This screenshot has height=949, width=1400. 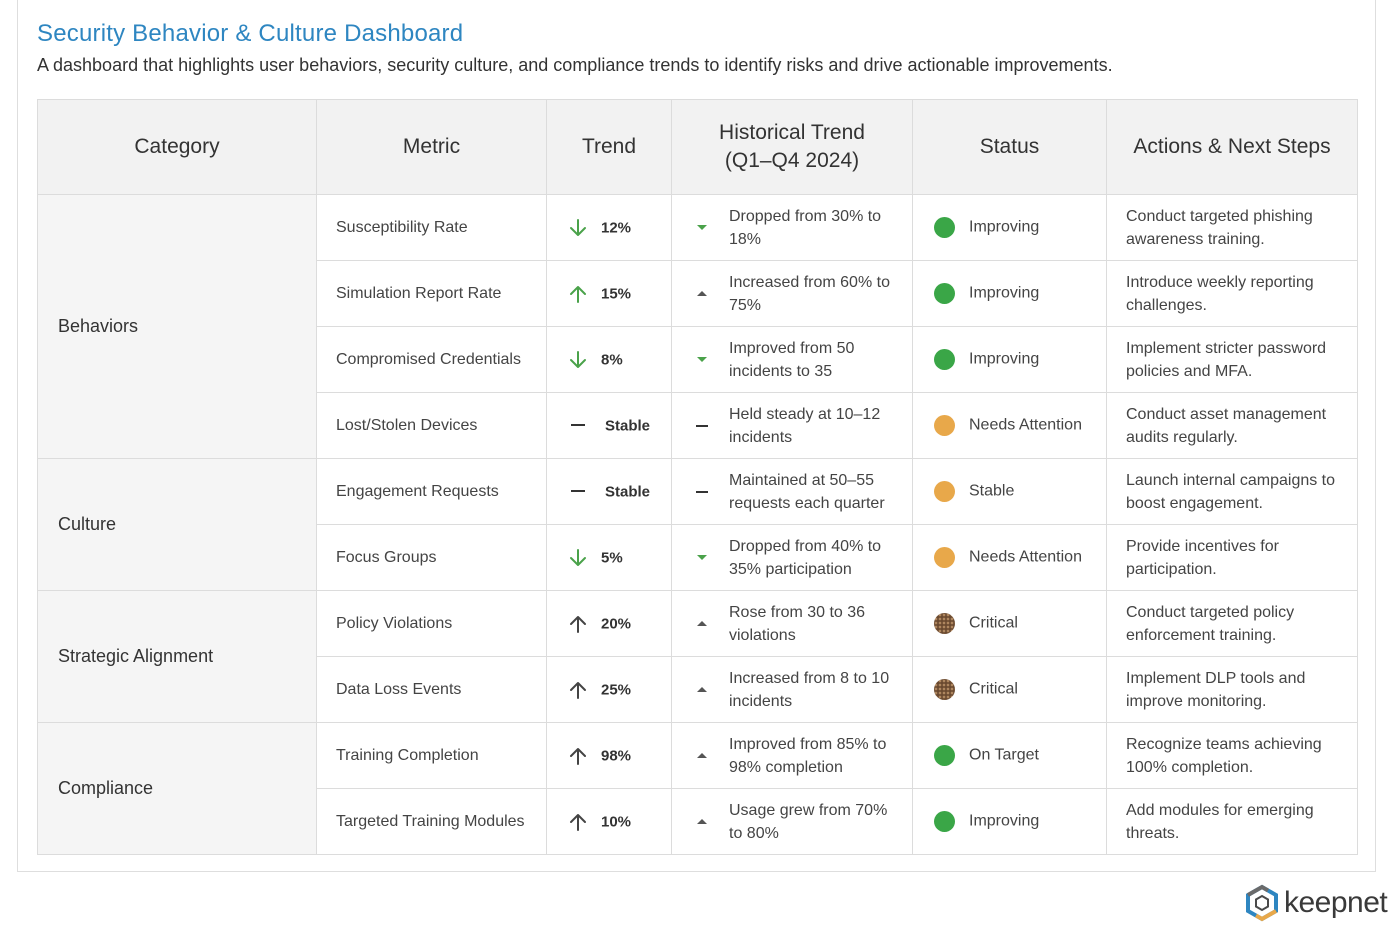 What do you see at coordinates (804, 294) in the screenshot?
I see `historical-trend-content: Increased from 60% to 75%` at bounding box center [804, 294].